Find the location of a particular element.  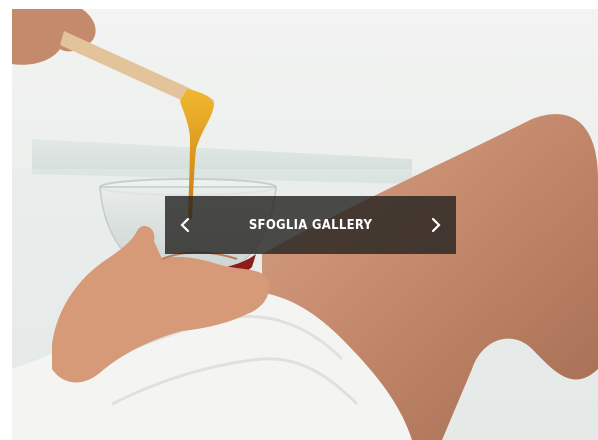

gallery-next-button is located at coordinates (436, 225).